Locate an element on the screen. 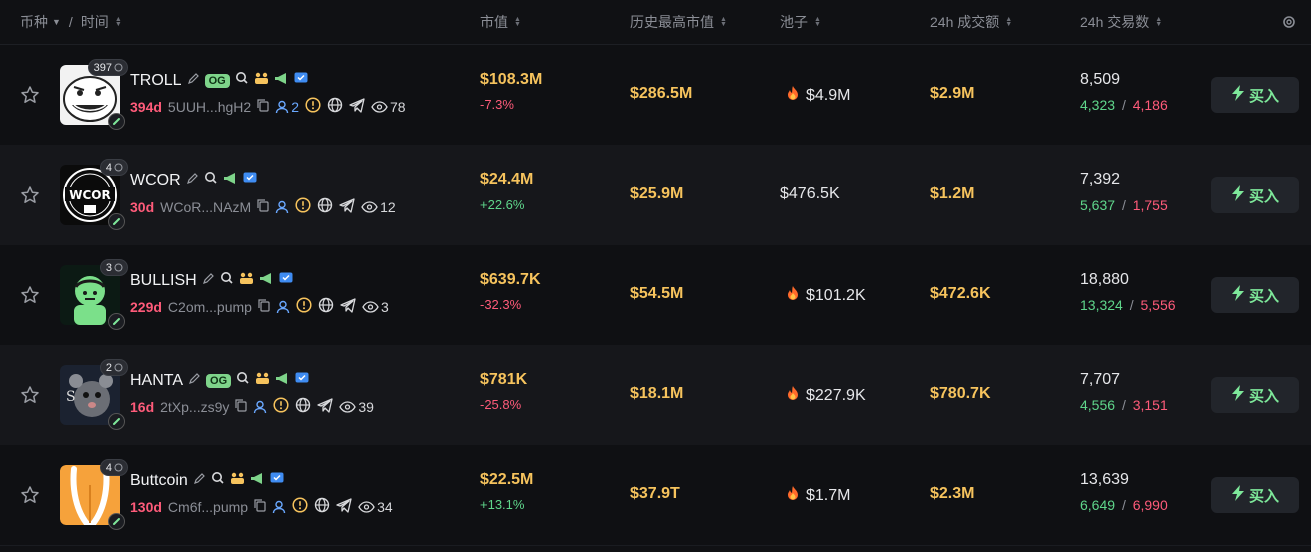  header-ath: 历史最高市值 is located at coordinates (672, 22).